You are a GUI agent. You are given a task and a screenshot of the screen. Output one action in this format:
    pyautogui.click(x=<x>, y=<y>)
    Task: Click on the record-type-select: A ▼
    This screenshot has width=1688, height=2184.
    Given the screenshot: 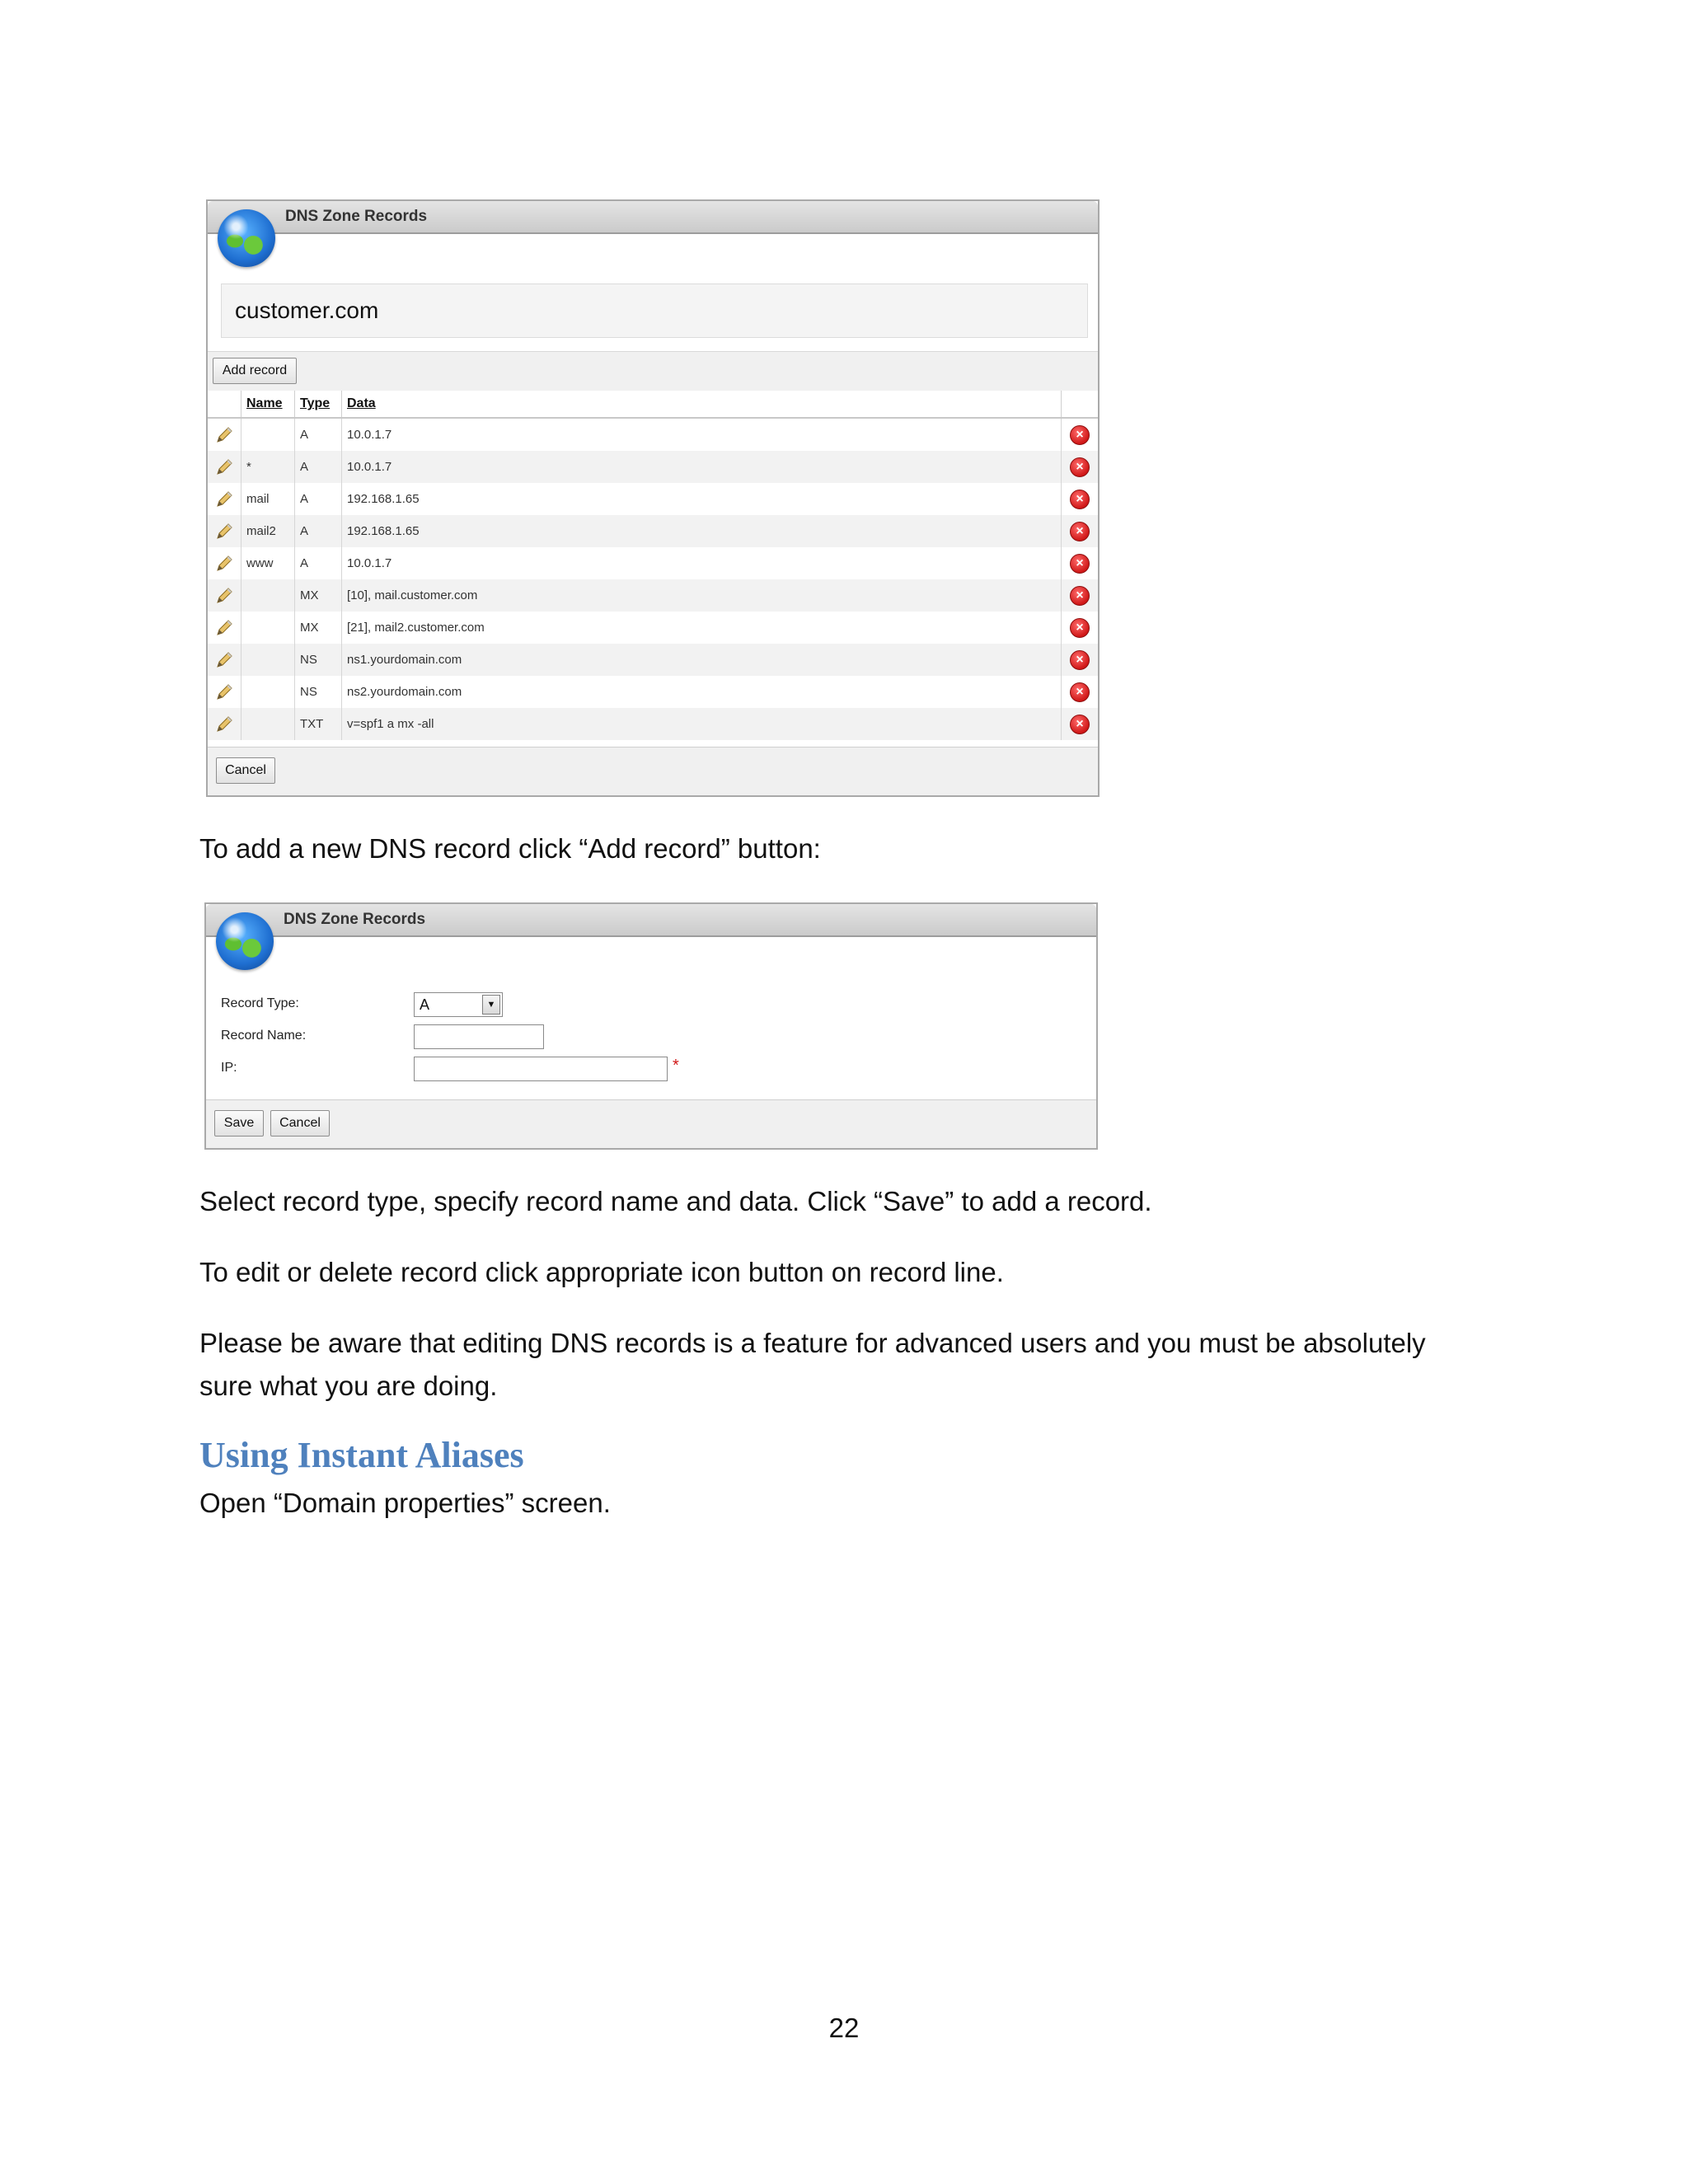 What is the action you would take?
    pyautogui.click(x=458, y=1004)
    